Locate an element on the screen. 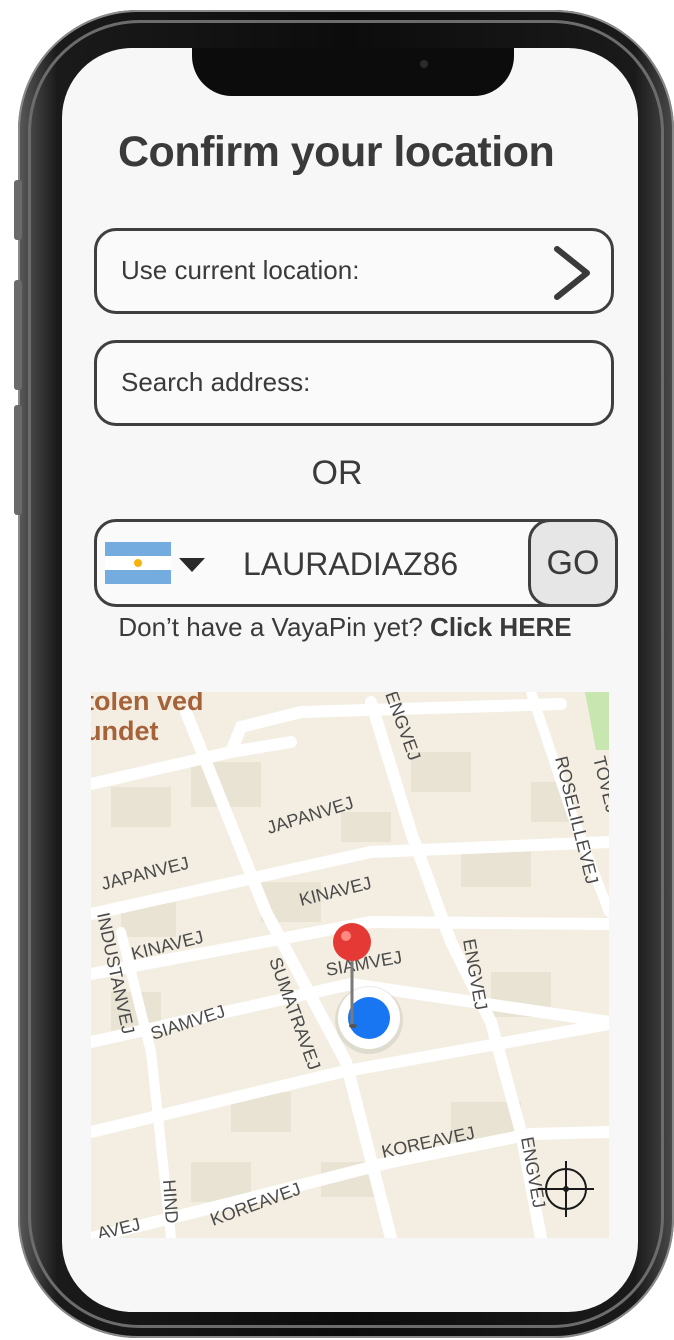 The image size is (674, 1340). country-dropdown-caret-icon is located at coordinates (192, 565).